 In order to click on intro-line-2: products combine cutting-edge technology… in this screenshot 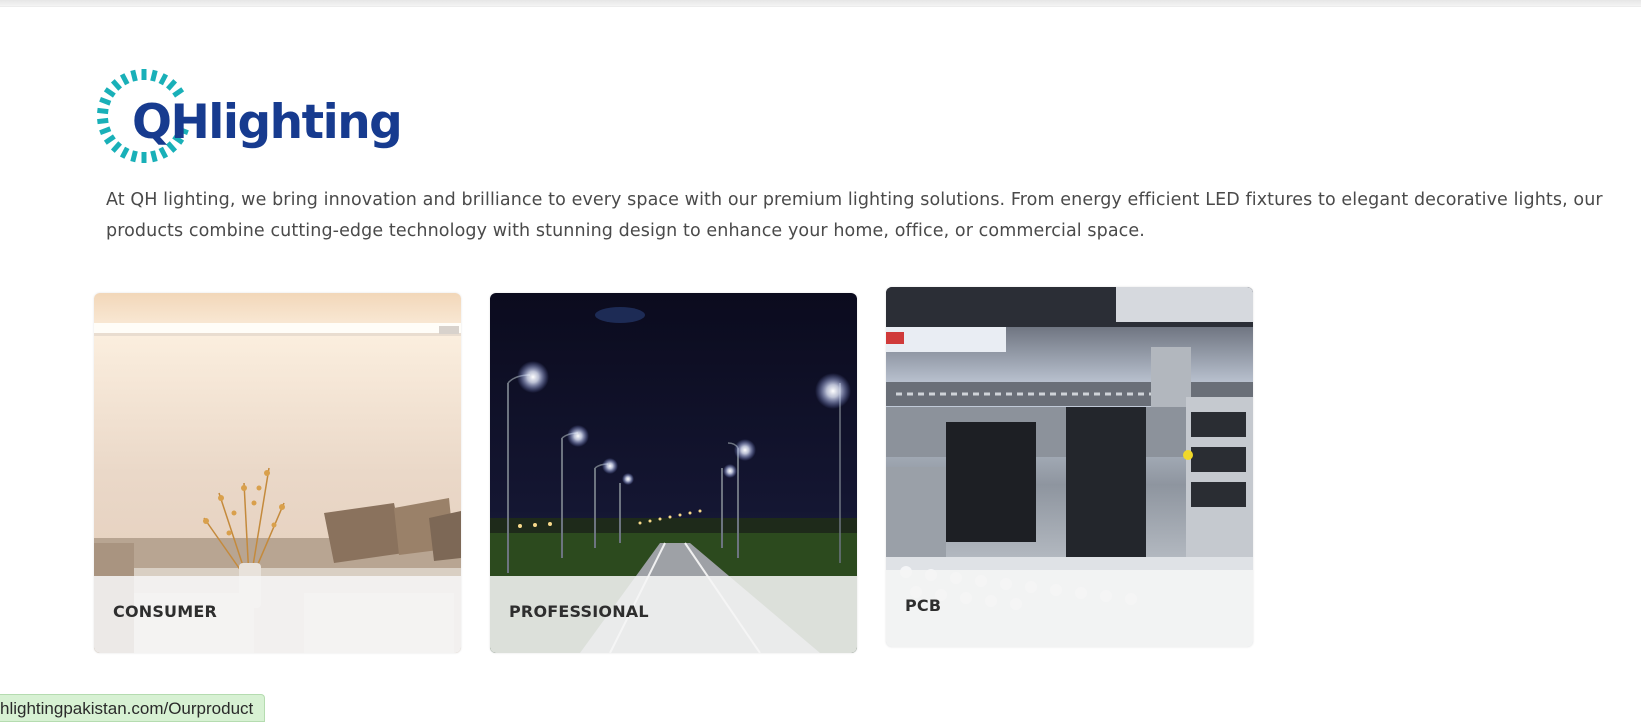, I will do `click(625, 231)`.